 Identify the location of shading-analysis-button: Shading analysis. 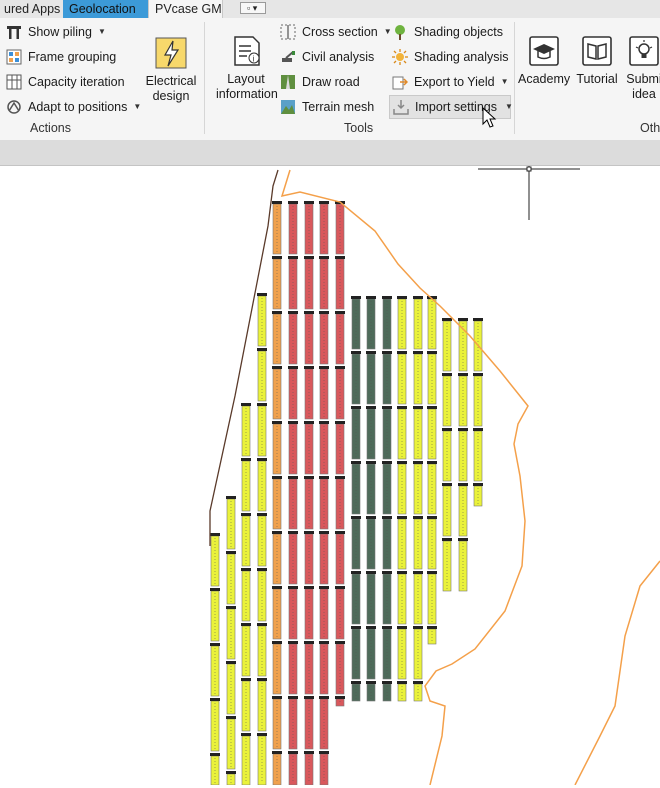
(450, 57).